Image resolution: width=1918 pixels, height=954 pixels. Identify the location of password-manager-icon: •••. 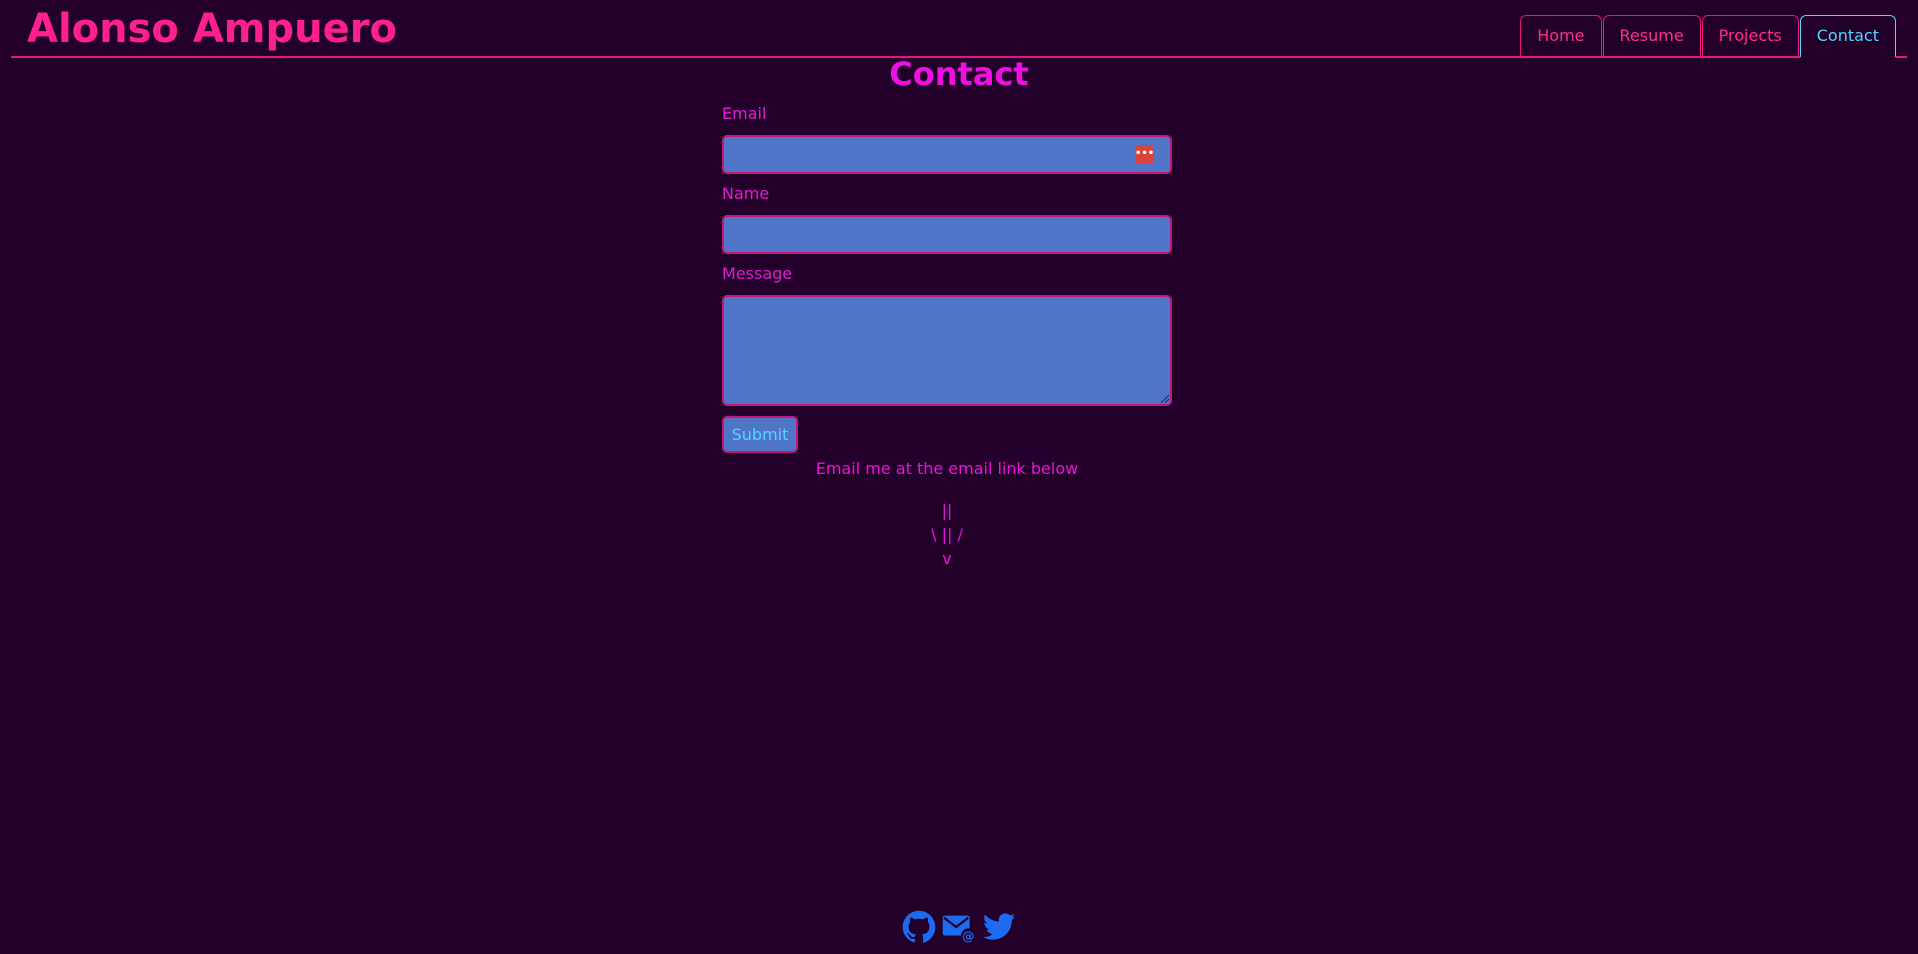
(1144, 154).